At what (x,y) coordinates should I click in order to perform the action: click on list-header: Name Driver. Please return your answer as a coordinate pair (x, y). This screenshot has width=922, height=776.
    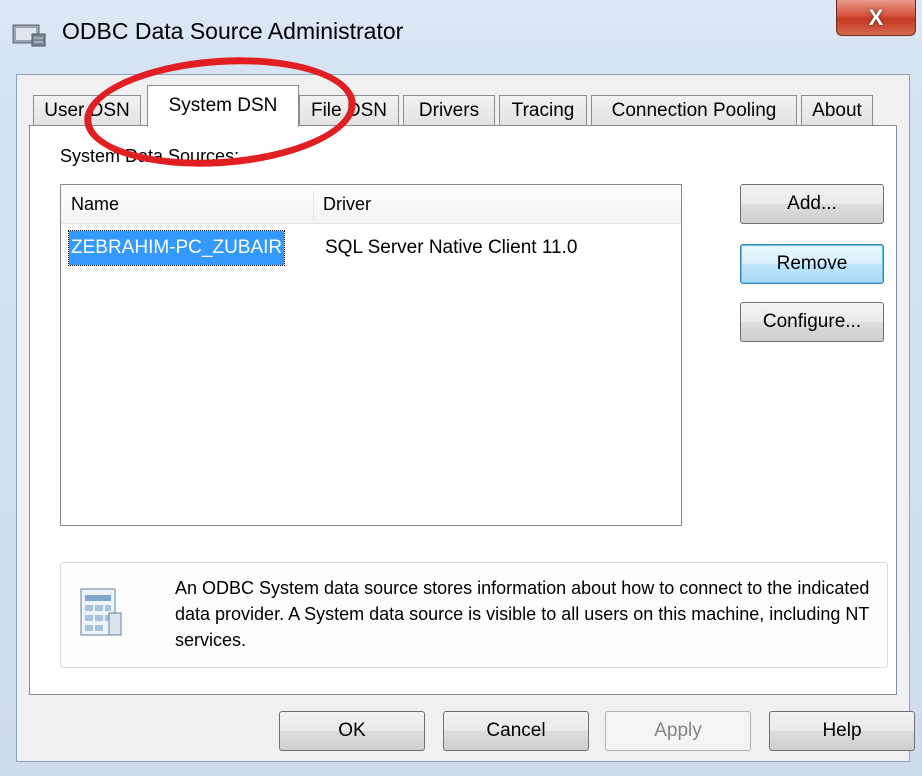
    Looking at the image, I should click on (371, 204).